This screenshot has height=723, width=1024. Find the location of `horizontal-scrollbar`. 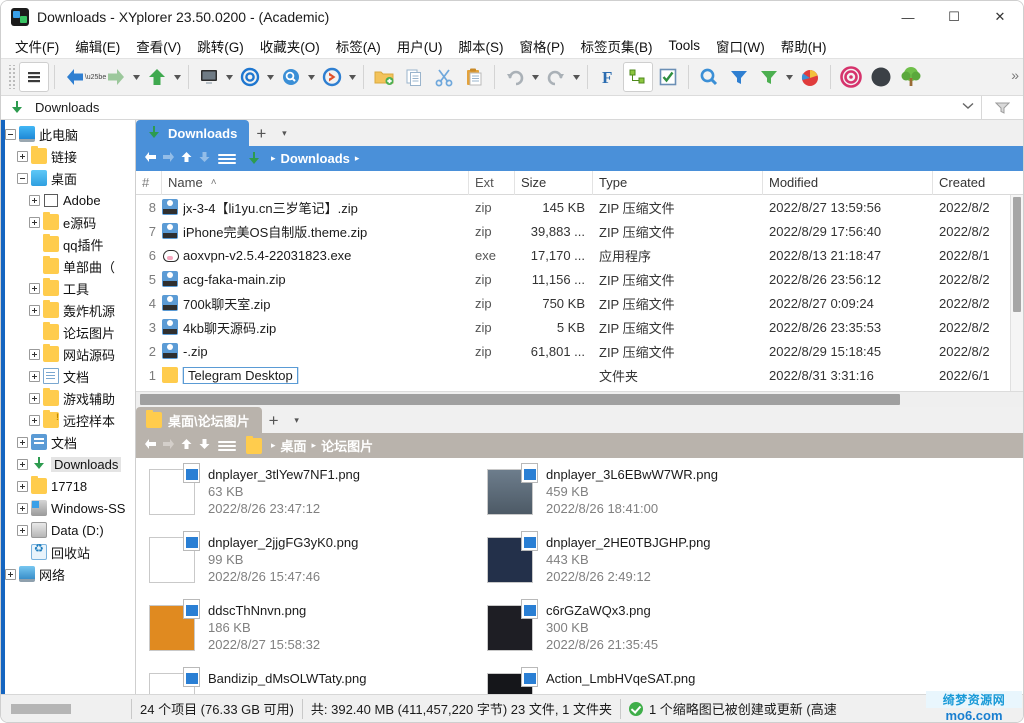

horizontal-scrollbar is located at coordinates (579, 399).